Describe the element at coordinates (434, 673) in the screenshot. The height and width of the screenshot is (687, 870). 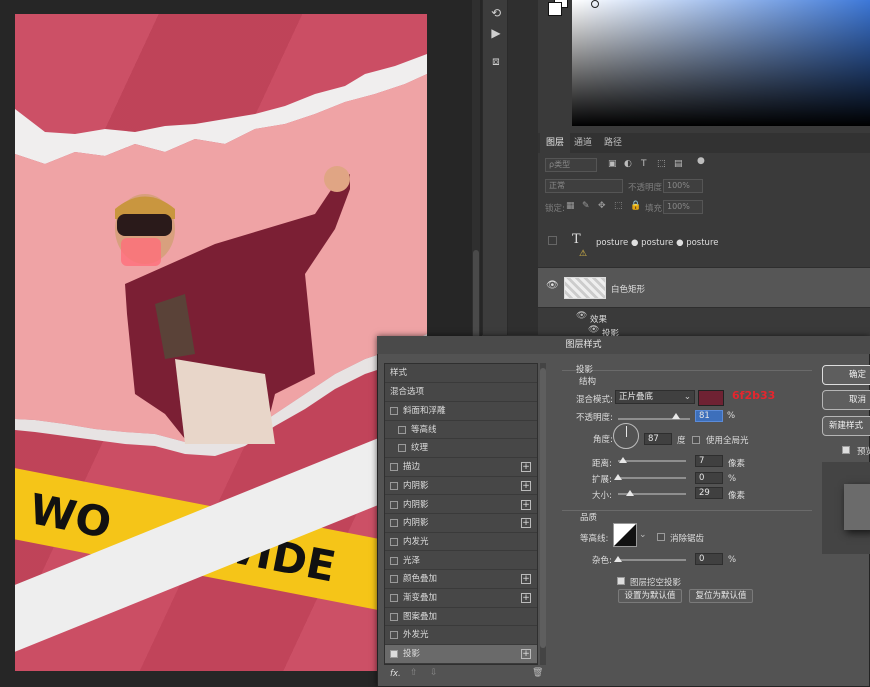
I see `move-down-icon: ⇩` at that location.